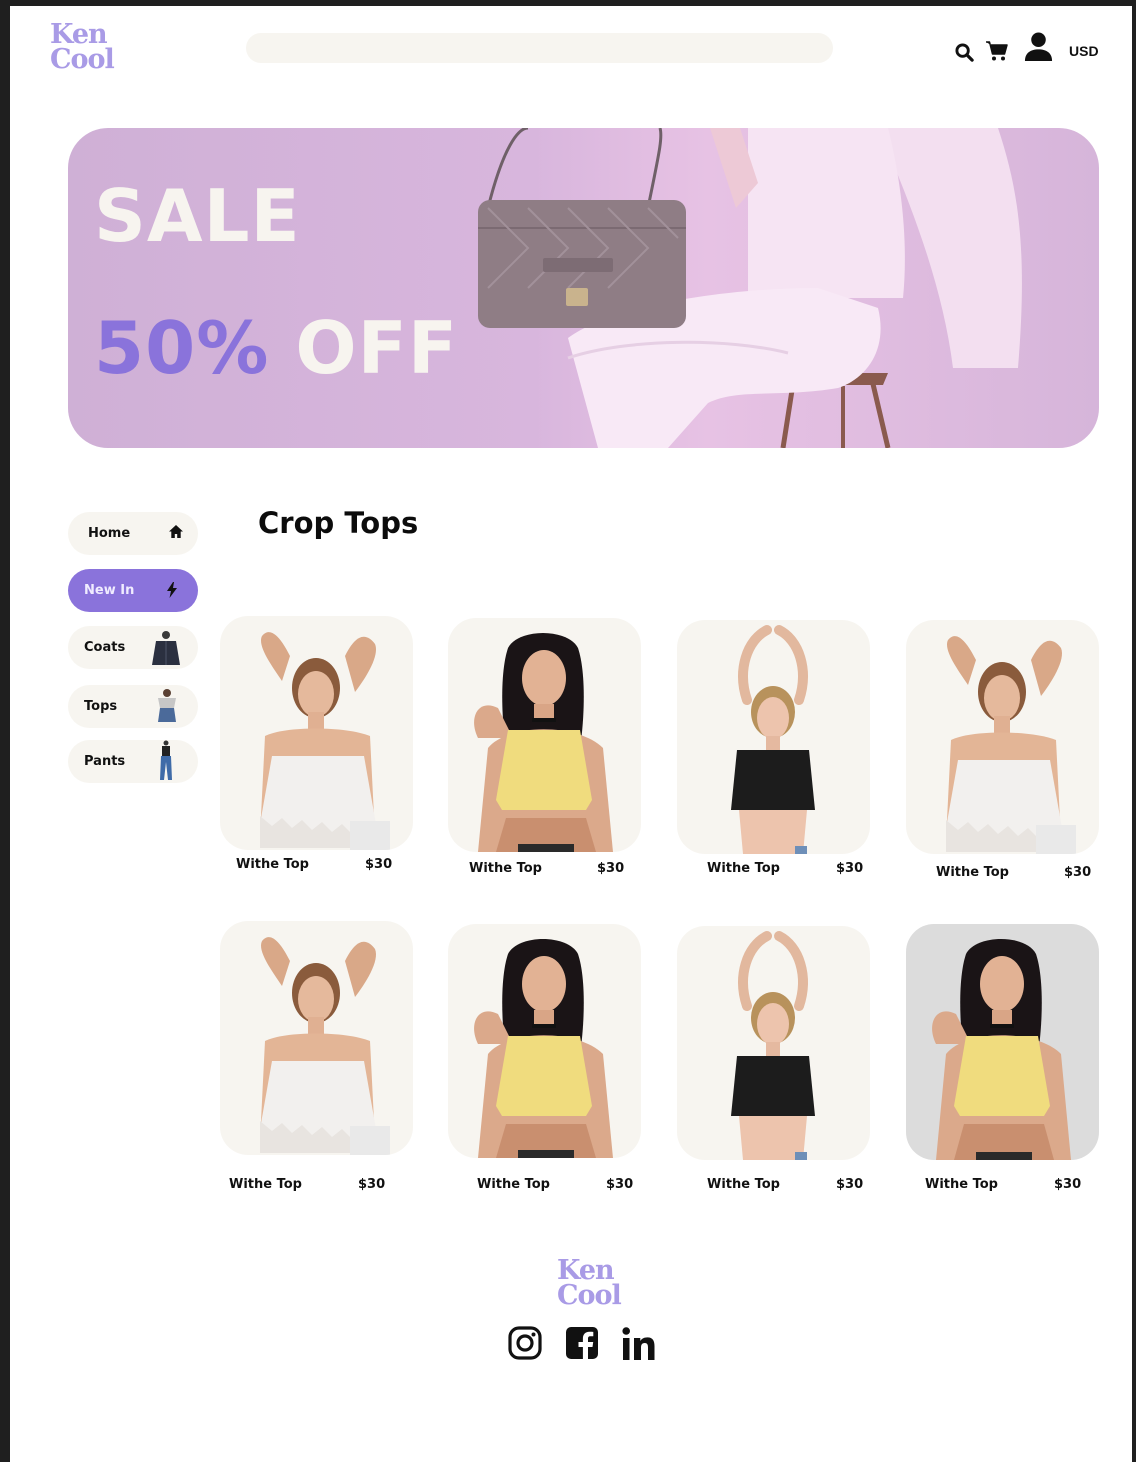 The image size is (1136, 1462). Describe the element at coordinates (376, 348) in the screenshot. I see `banner-off: OFF` at that location.